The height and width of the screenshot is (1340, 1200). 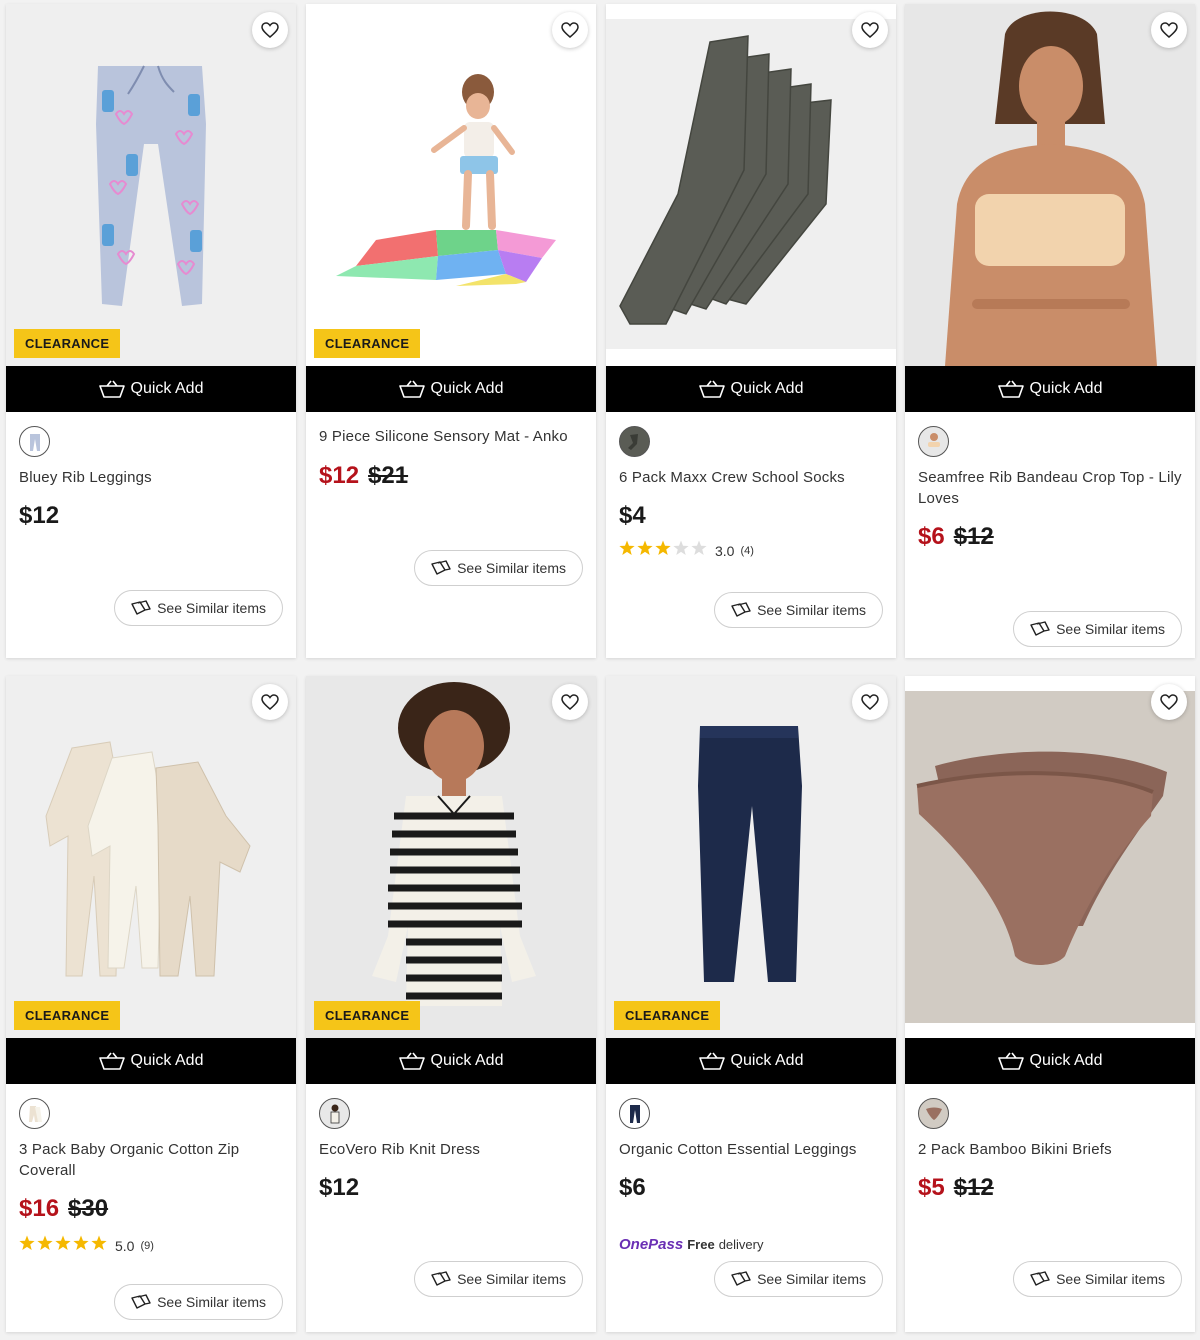 I want to click on price-row: $12, so click(x=151, y=516).